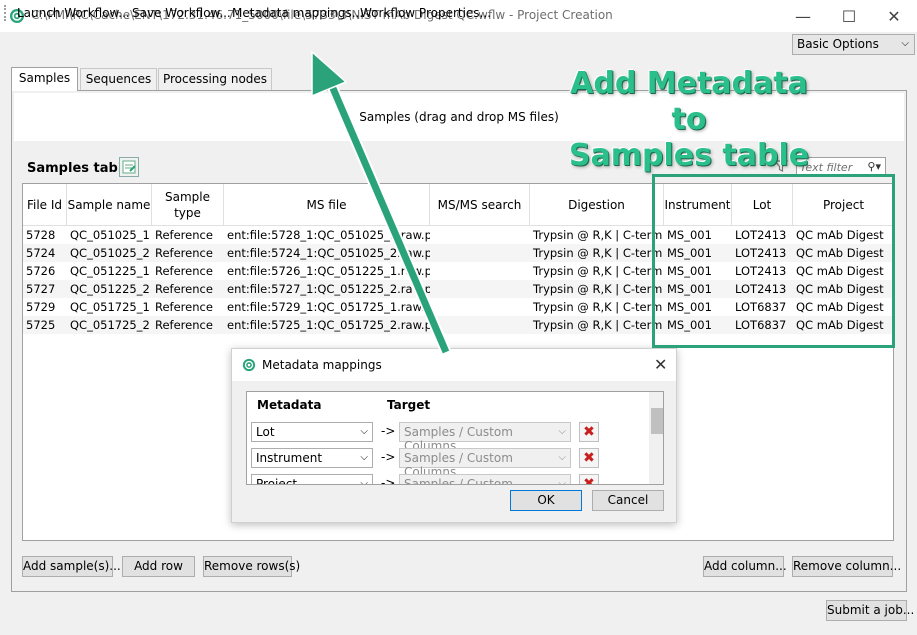 This screenshot has height=635, width=917. What do you see at coordinates (41, 307) in the screenshot?
I see `table-cell: 5729` at bounding box center [41, 307].